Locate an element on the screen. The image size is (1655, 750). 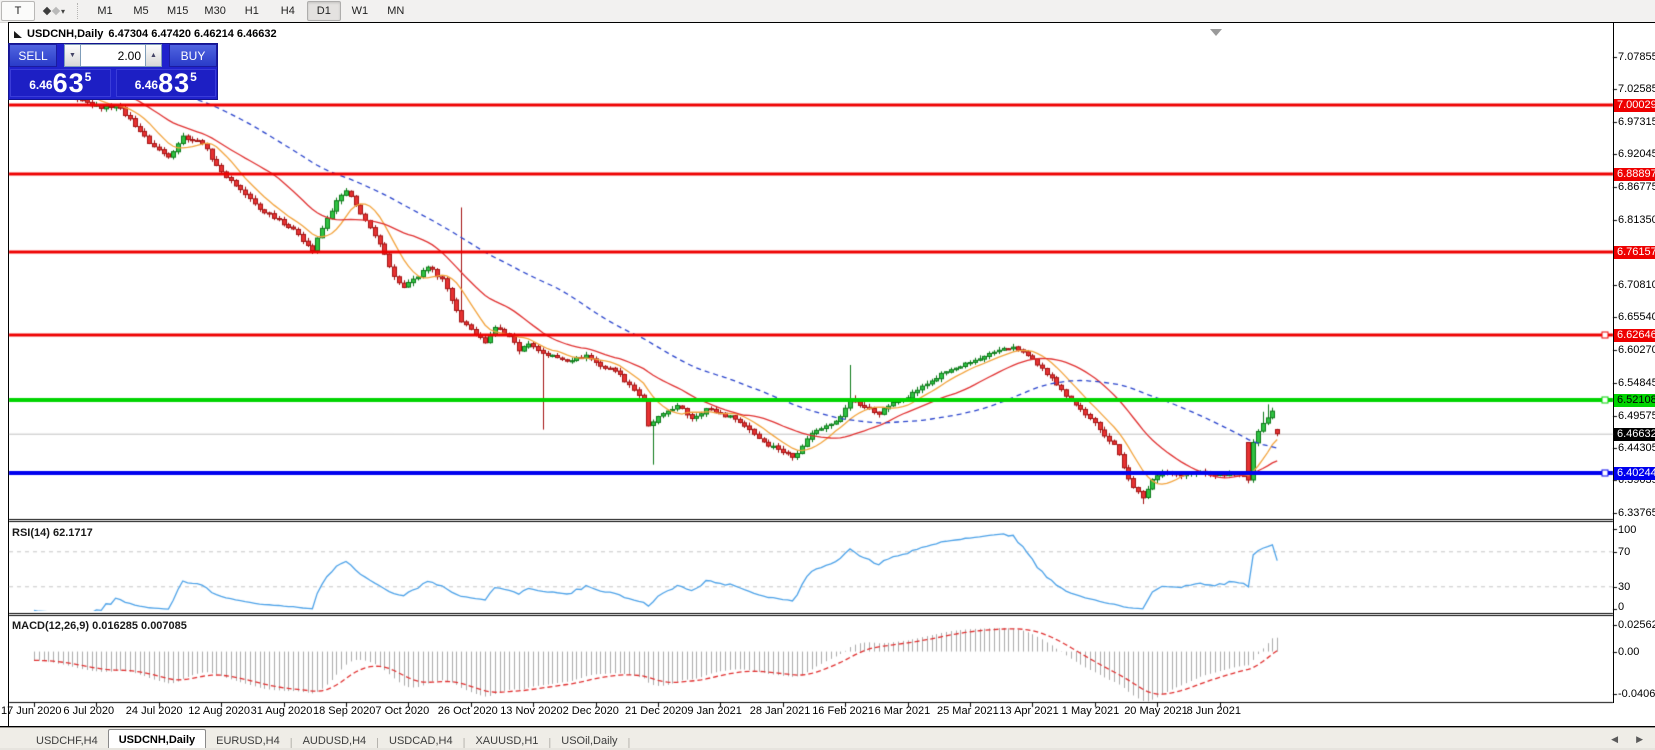
buy-button: BUY is located at coordinates (193, 55).